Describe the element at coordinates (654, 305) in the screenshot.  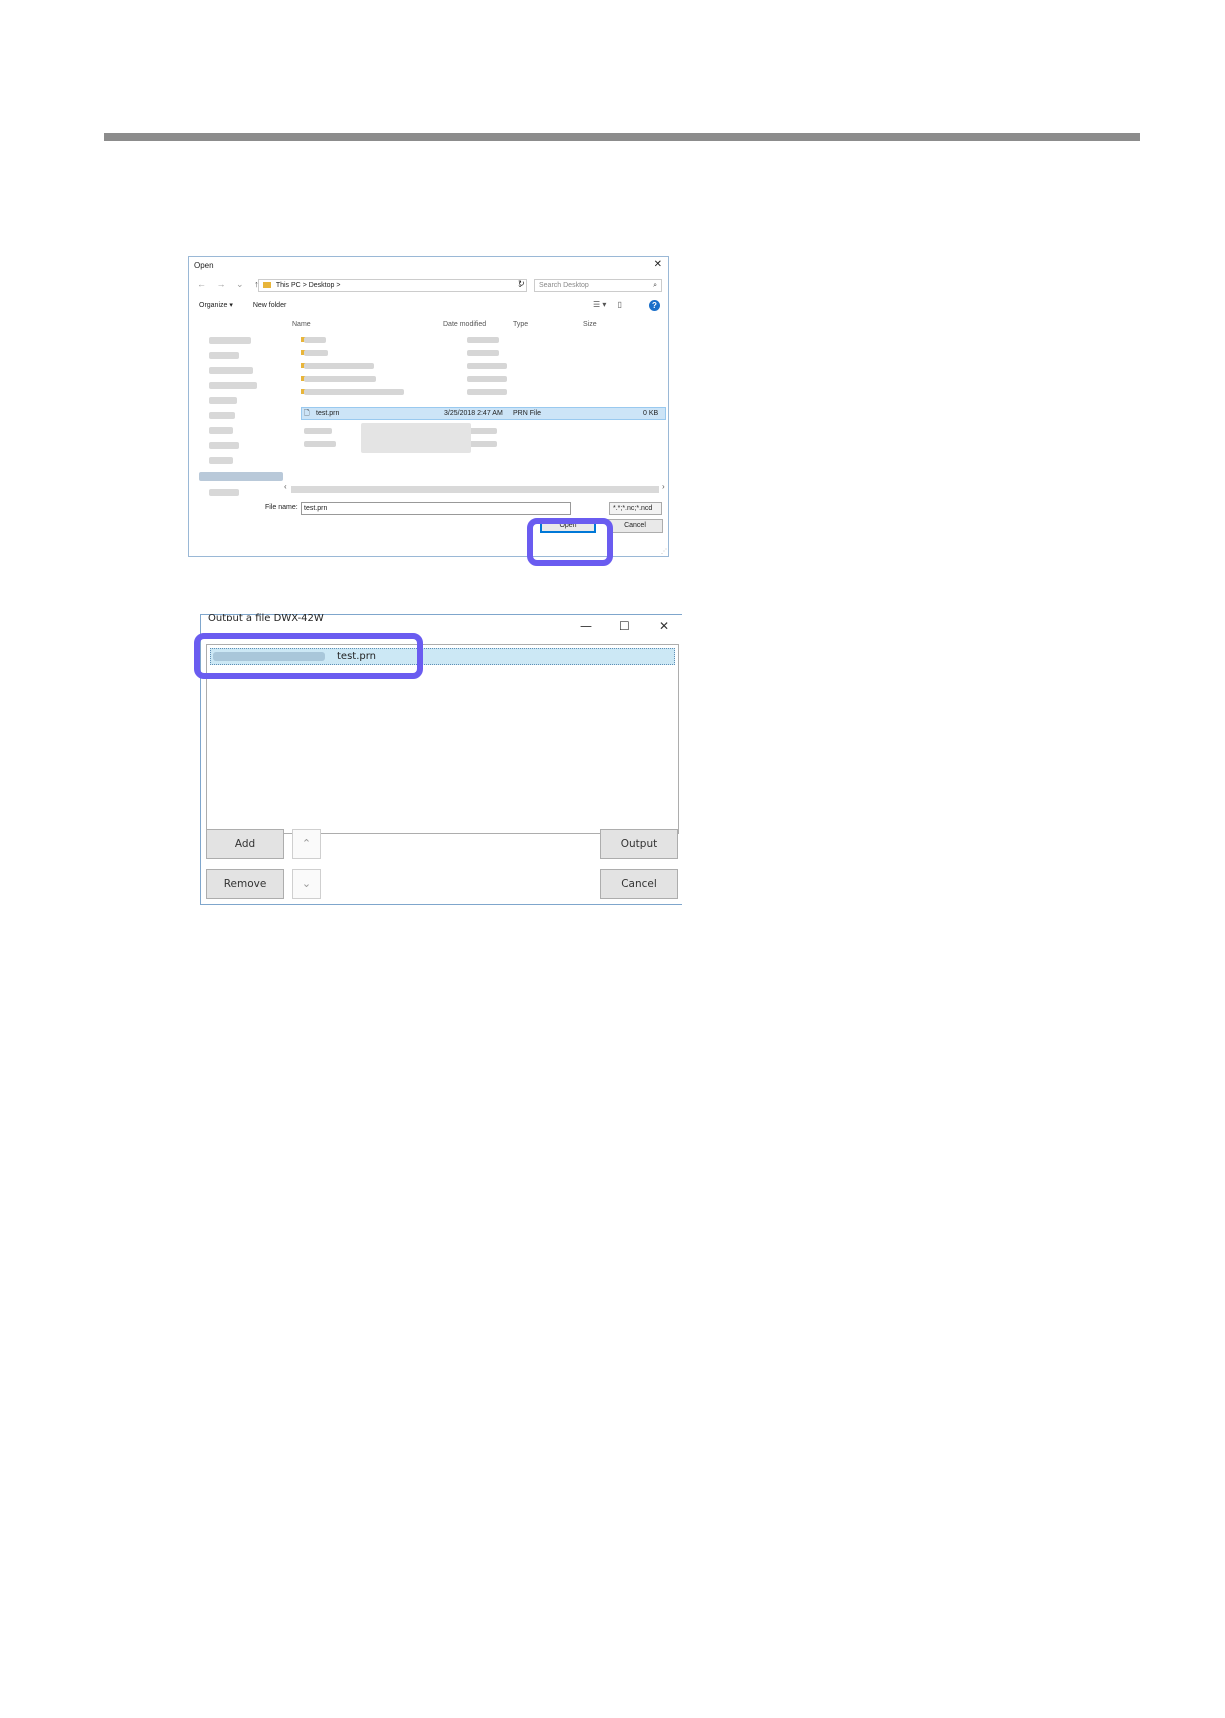
I see `help-icon: ?` at that location.